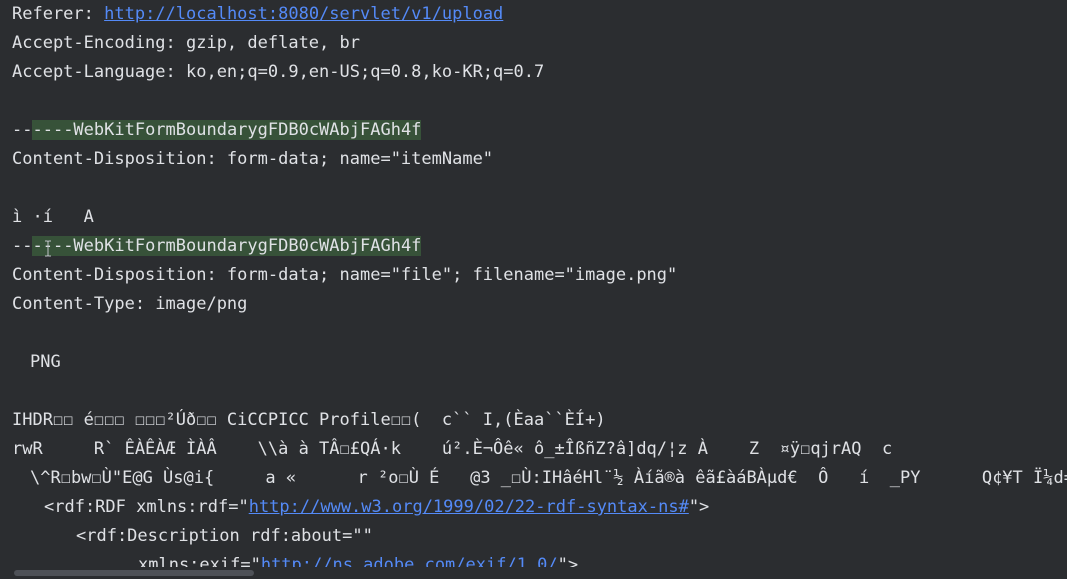  What do you see at coordinates (539, 246) in the screenshot?
I see `boundary-line-2: ------WebKitFormBoundarygFDB0cWAbjFAGh4f` at bounding box center [539, 246].